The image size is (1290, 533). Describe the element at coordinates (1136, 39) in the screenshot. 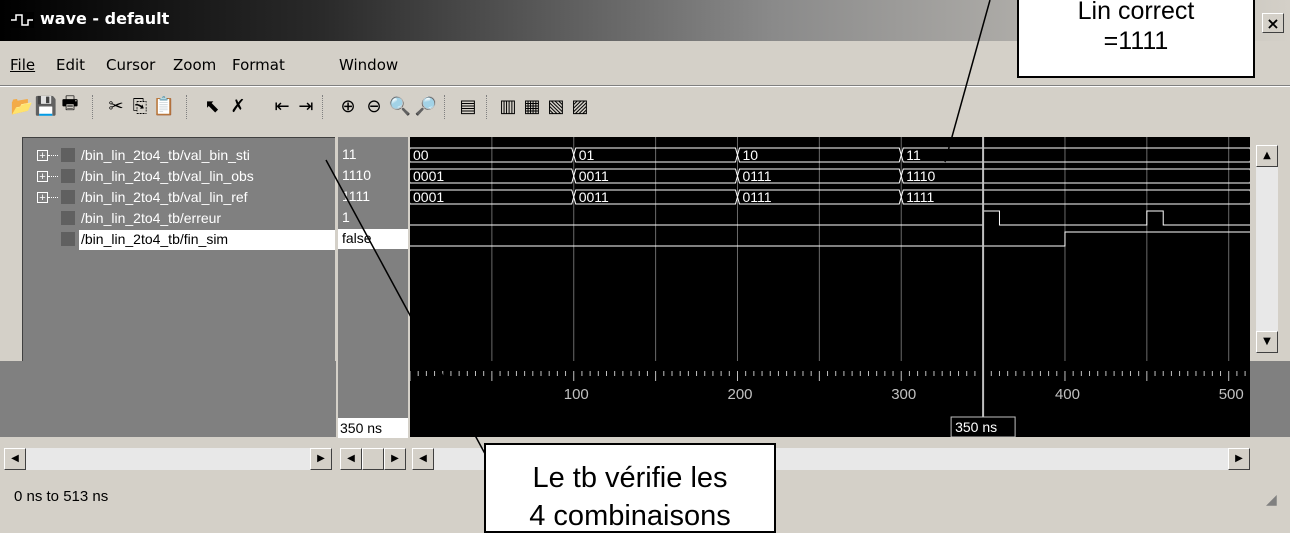

I see `callout-lin-correct: Lin correct =1111` at that location.